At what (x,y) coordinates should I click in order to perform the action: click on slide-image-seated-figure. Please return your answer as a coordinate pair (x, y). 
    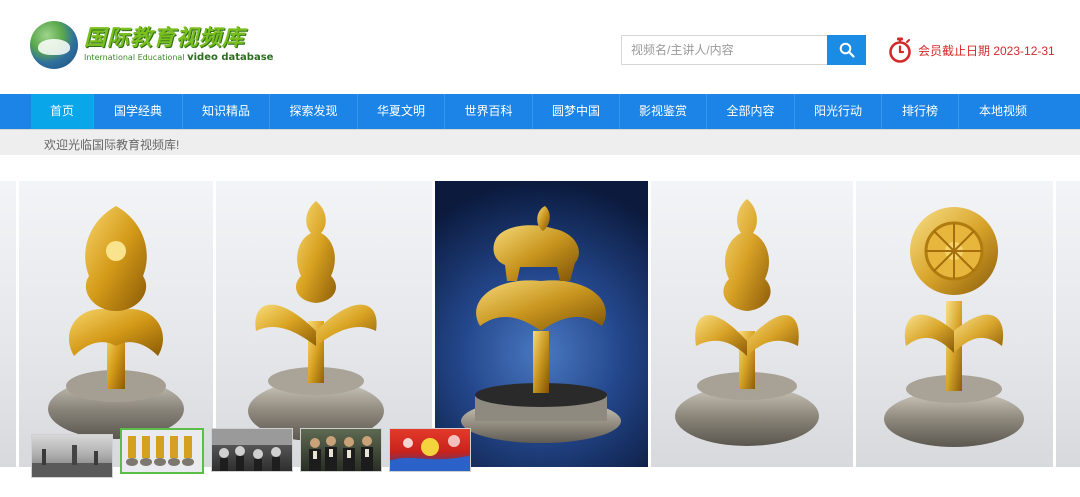
    Looking at the image, I should click on (324, 324).